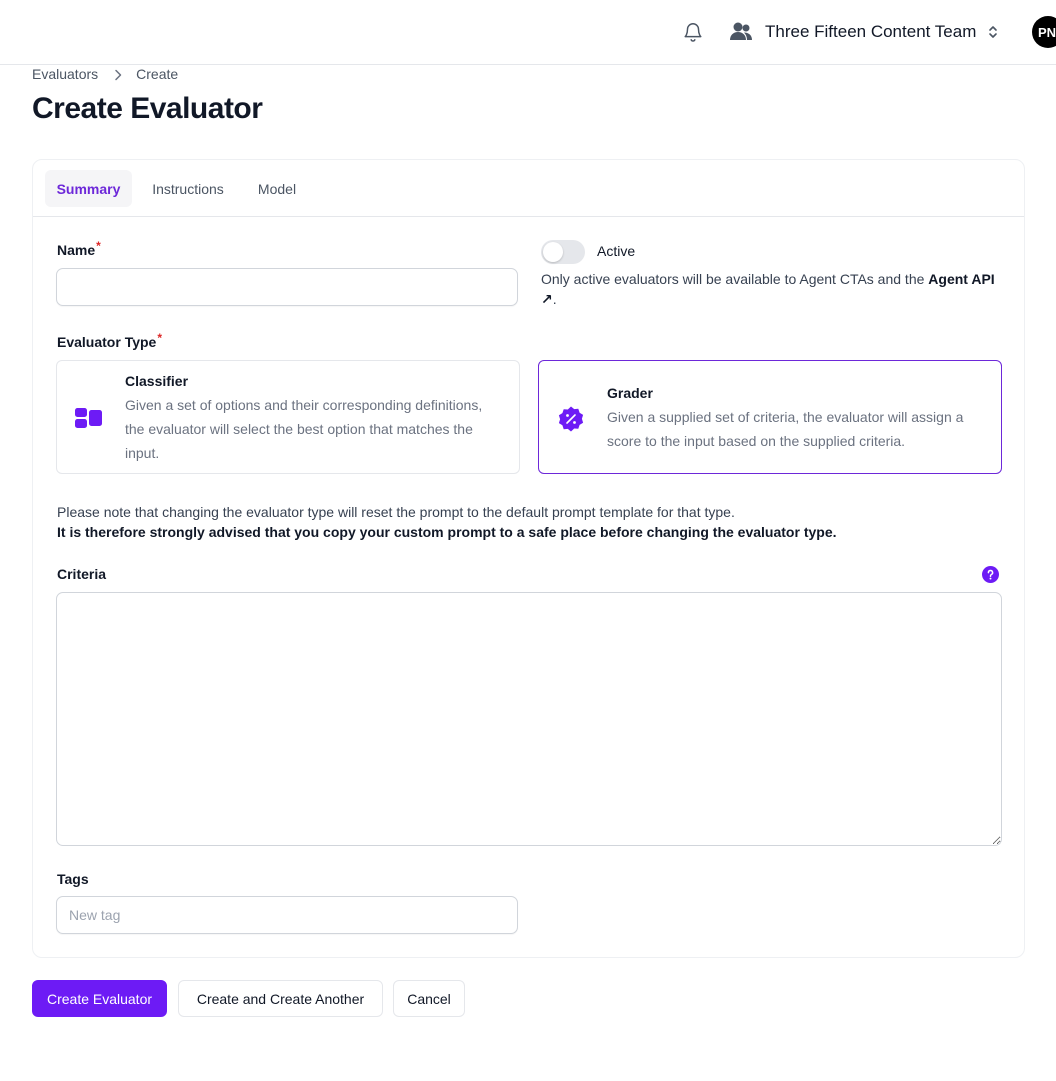  I want to click on chevron-right-icon, so click(118, 74).